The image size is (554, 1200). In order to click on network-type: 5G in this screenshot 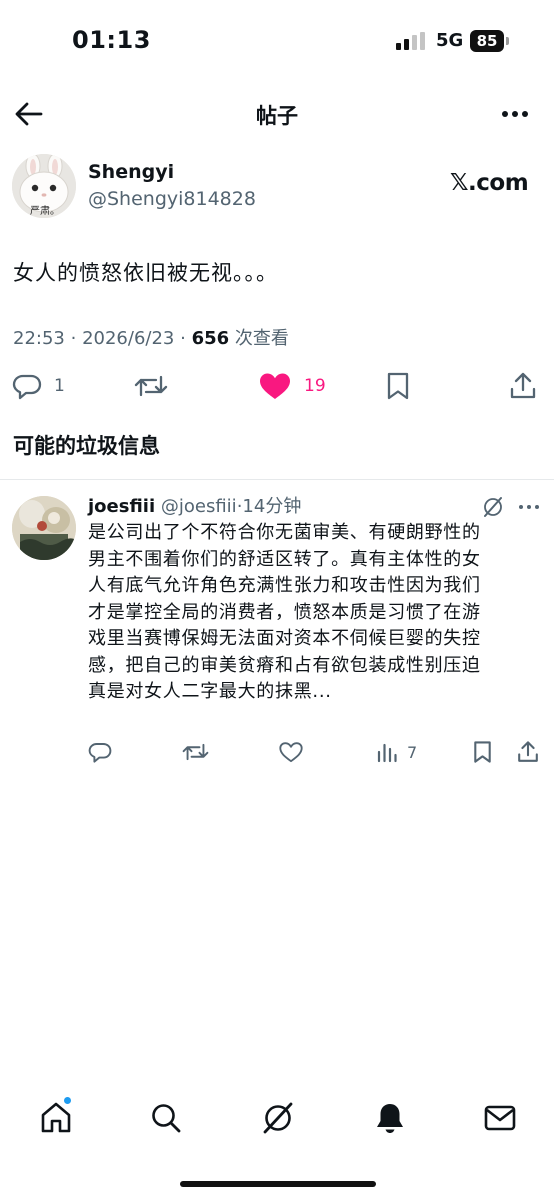, I will do `click(450, 40)`.